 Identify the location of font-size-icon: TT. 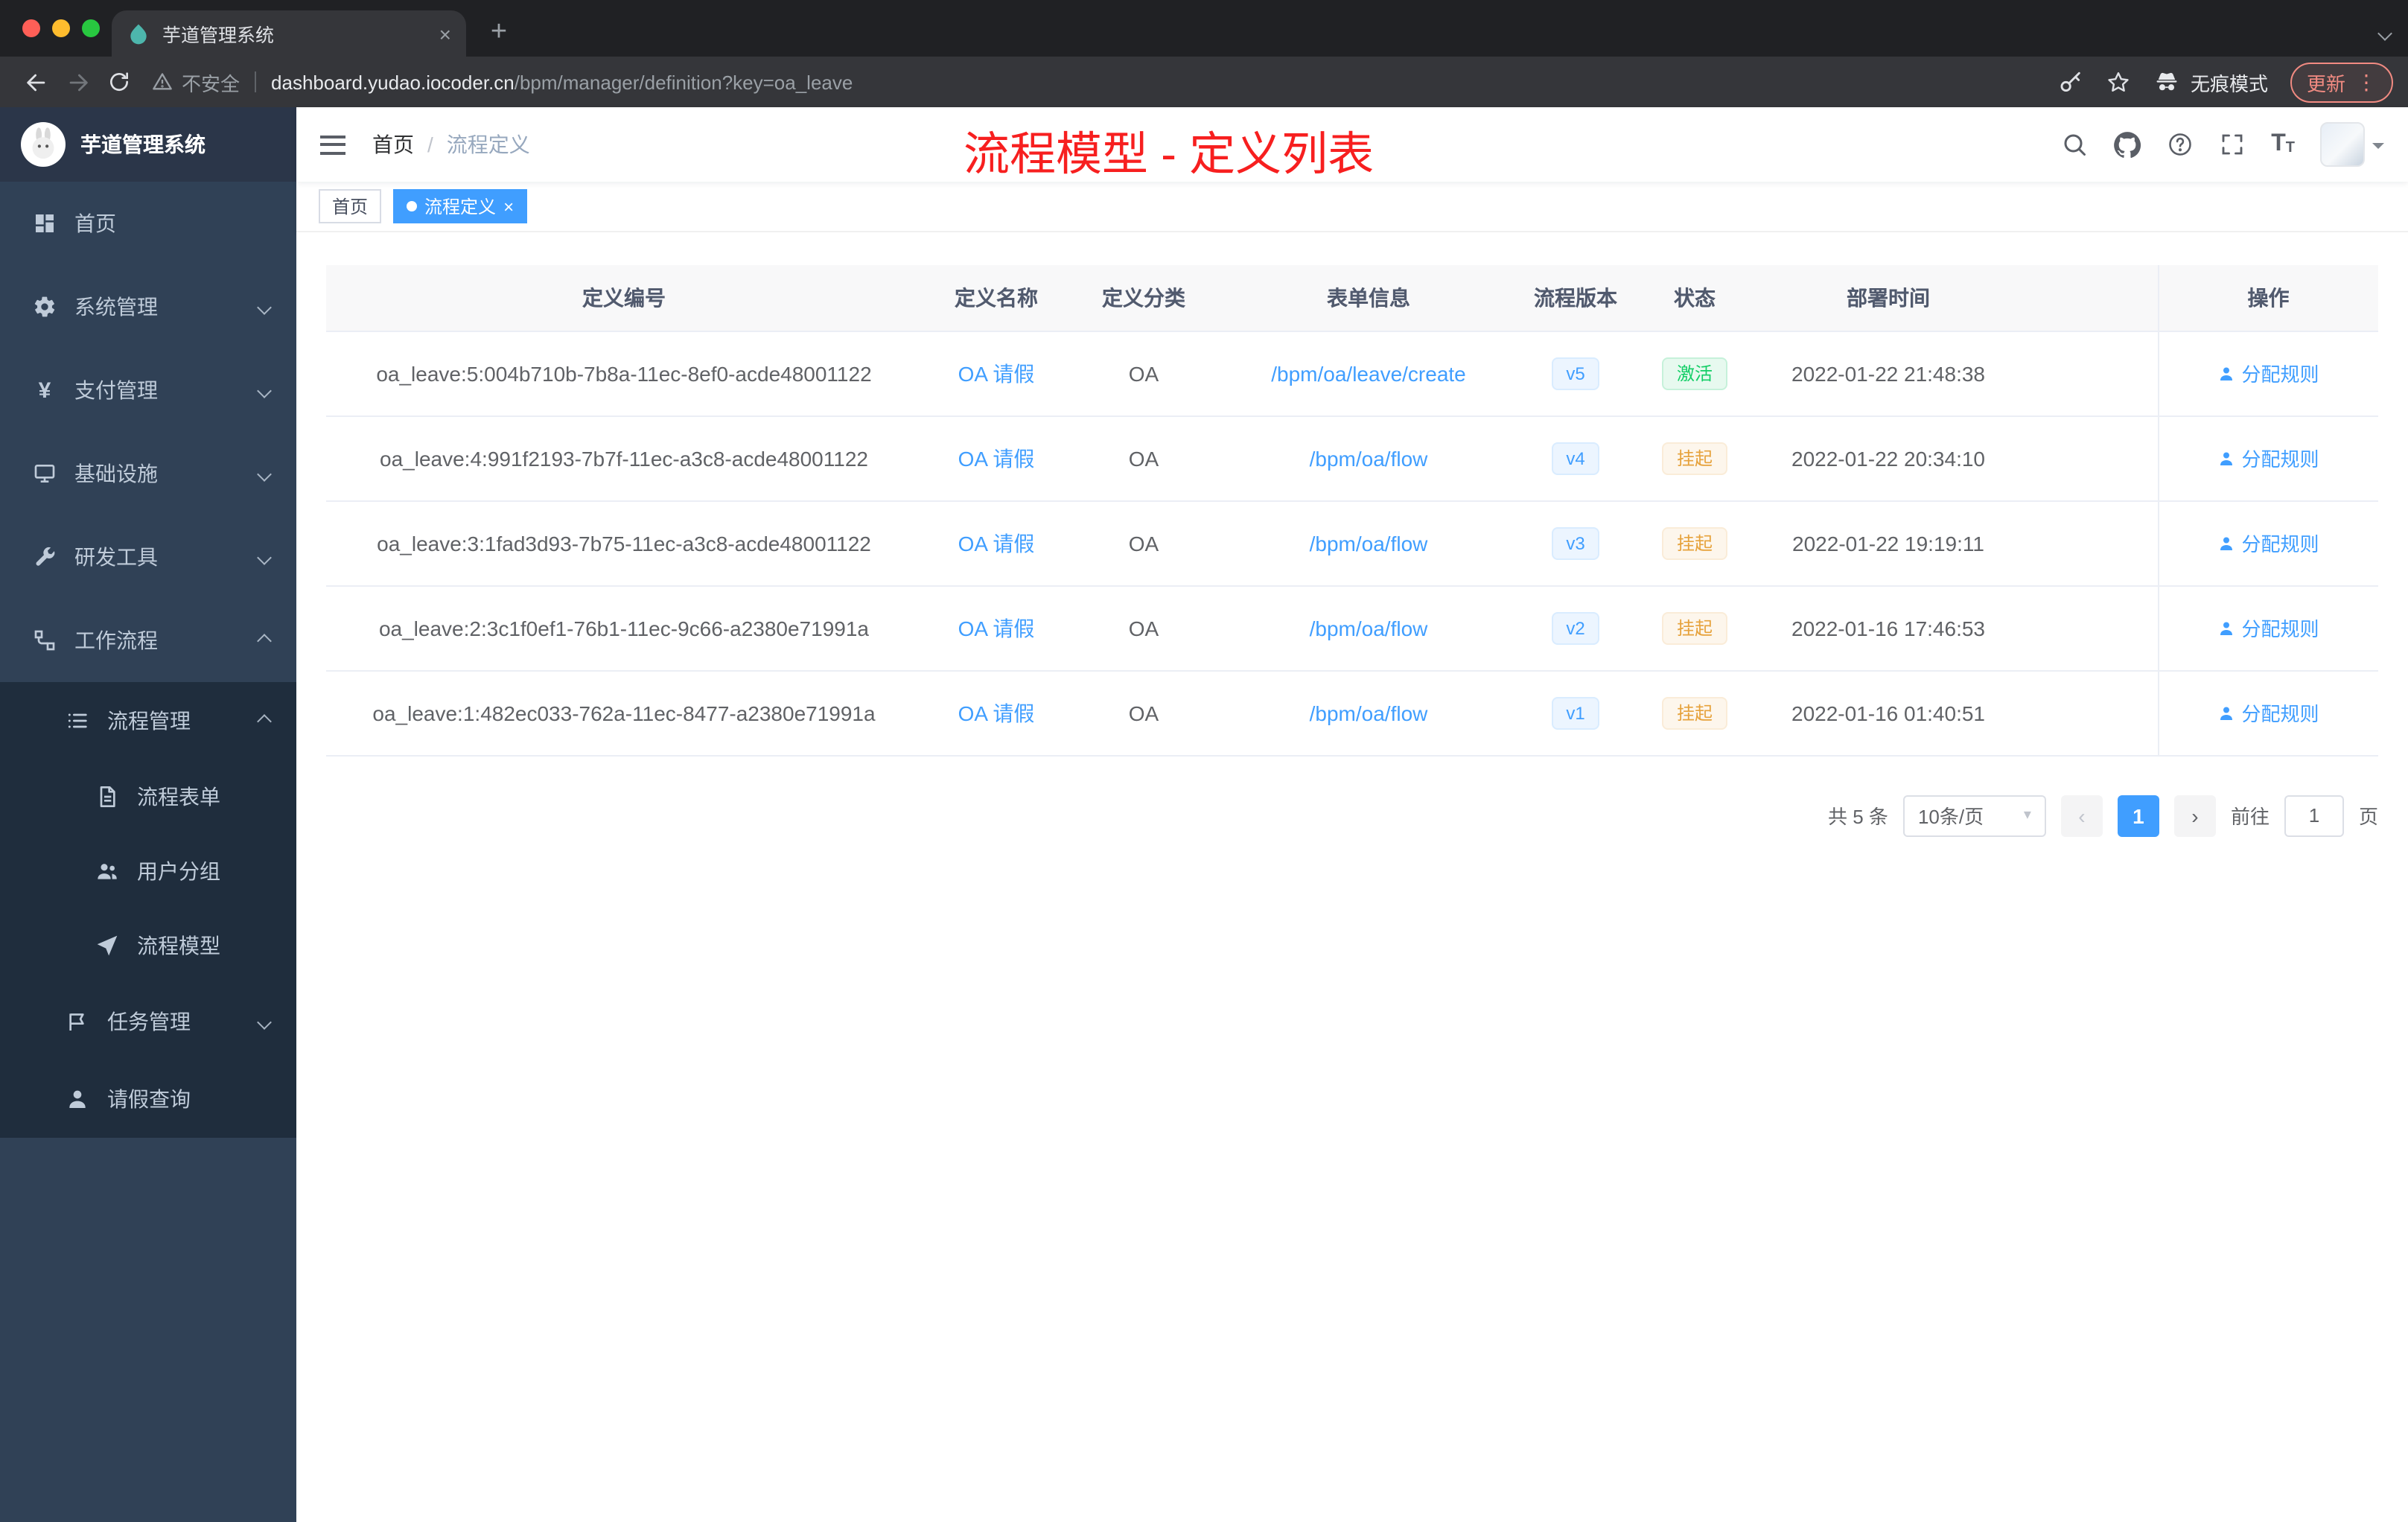
(2283, 144).